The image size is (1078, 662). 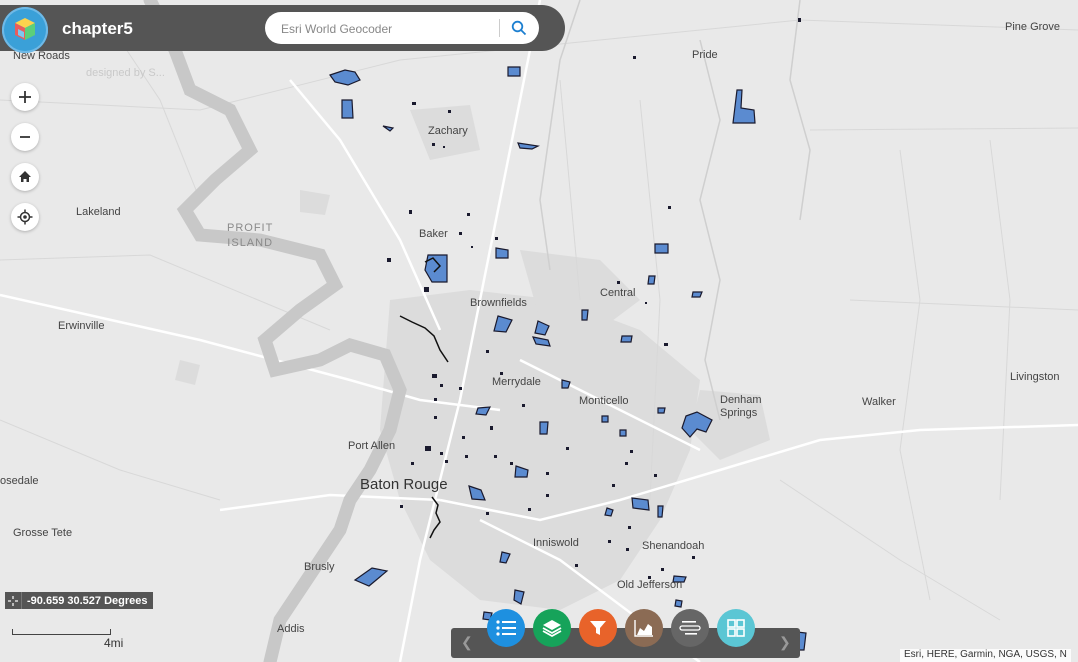 I want to click on minus-icon, so click(x=25, y=137).